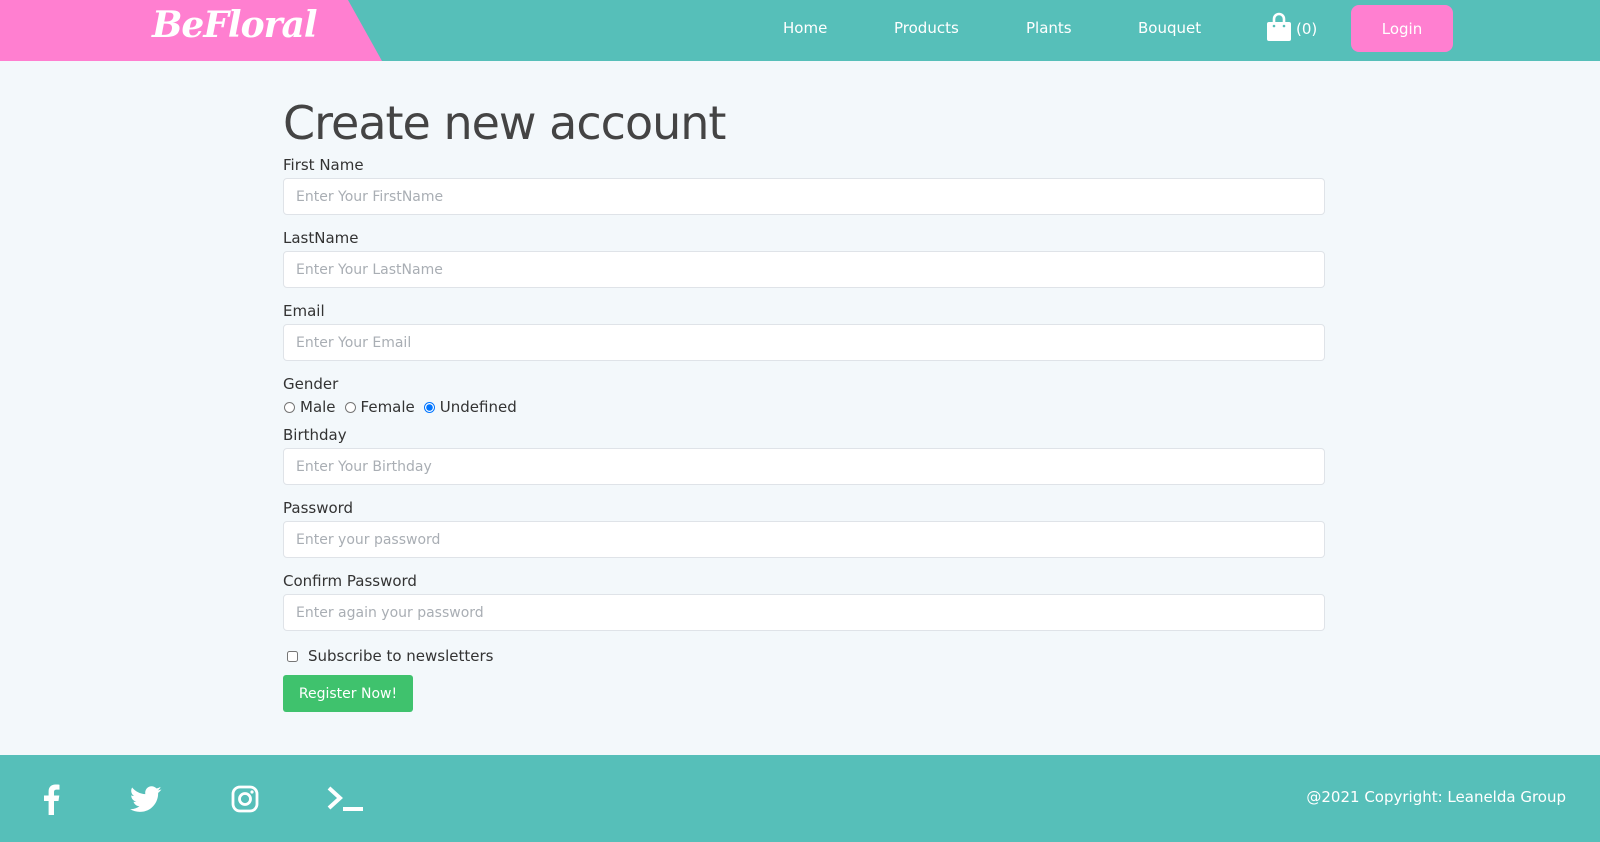  I want to click on nav-plants: Plants, so click(1049, 28).